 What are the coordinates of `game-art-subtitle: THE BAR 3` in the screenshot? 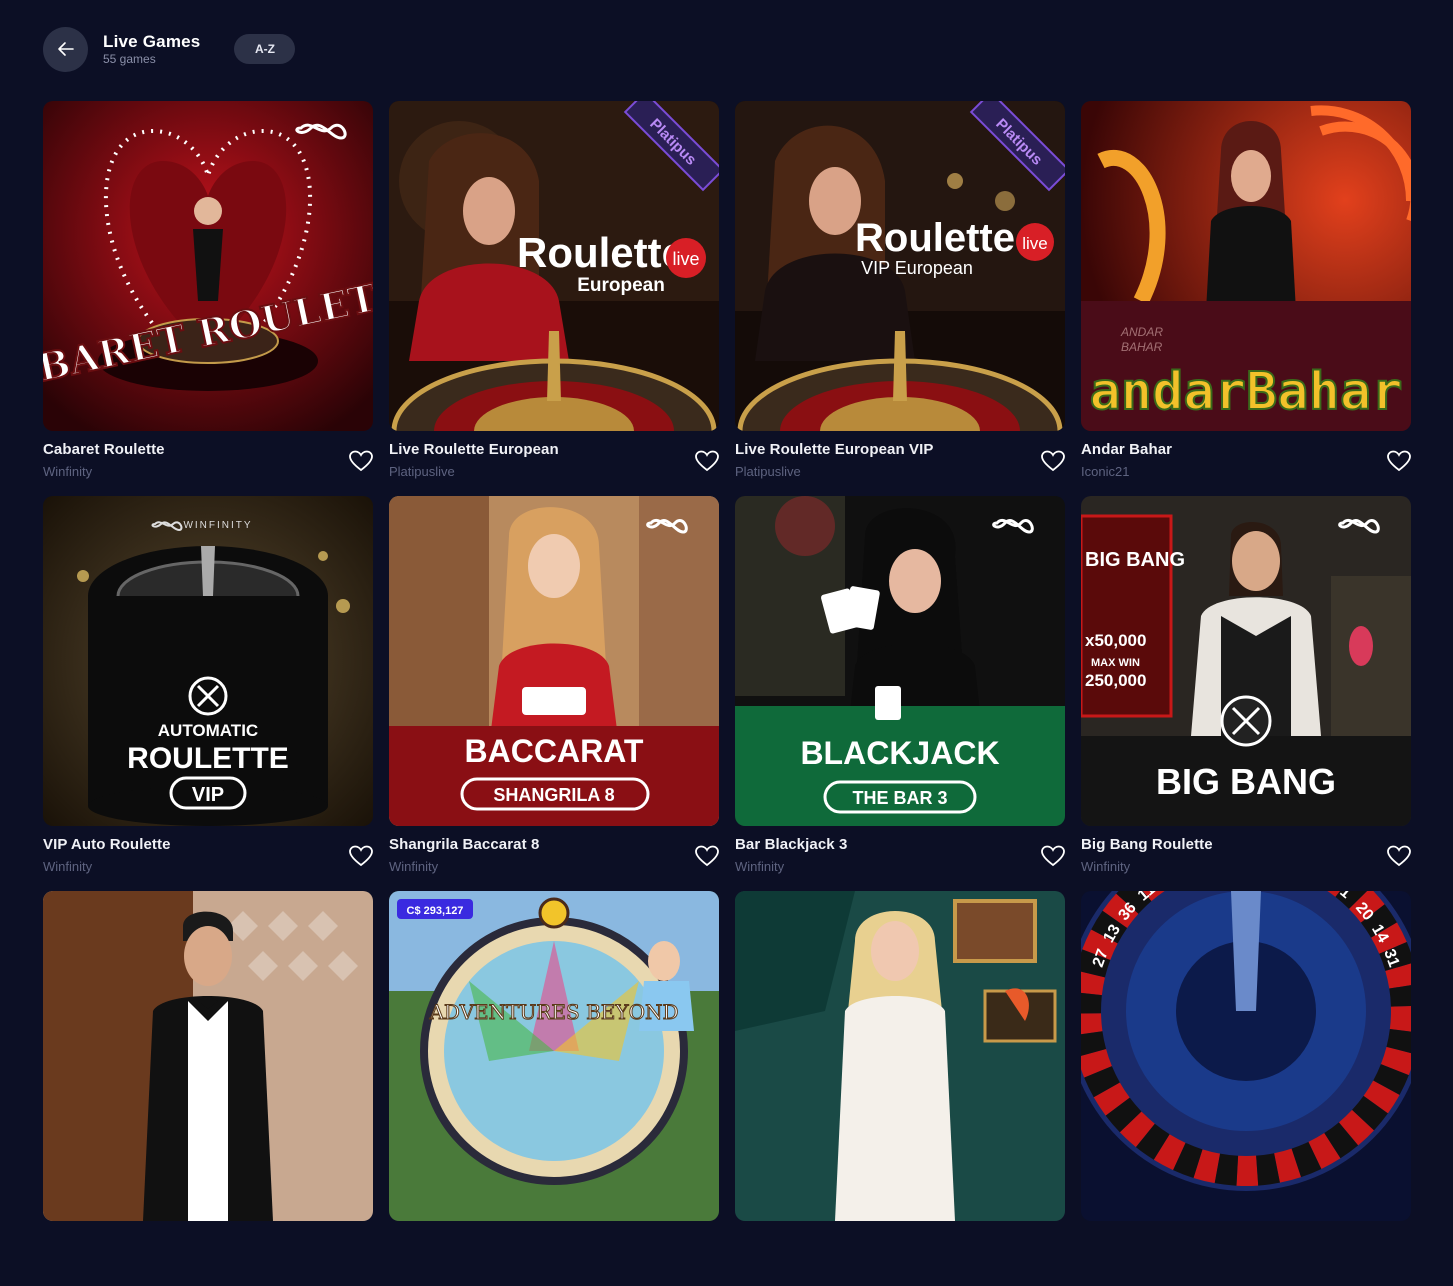 It's located at (899, 798).